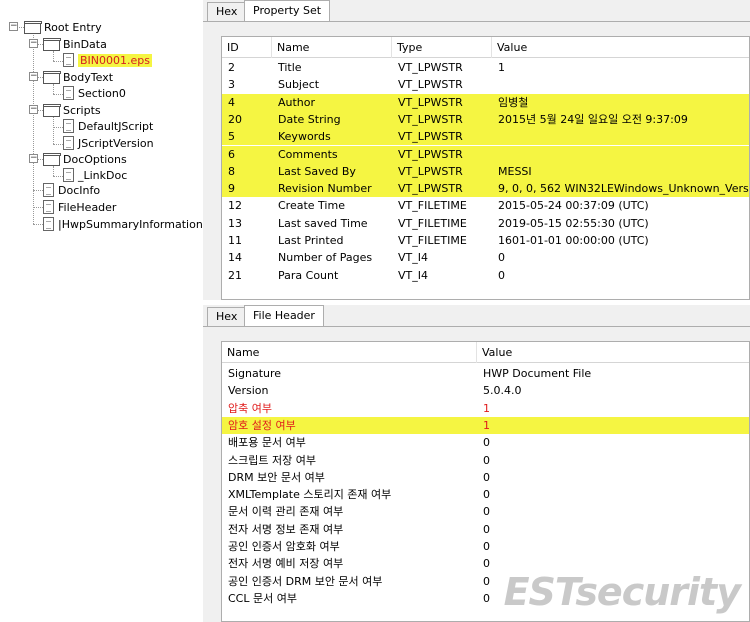 The height and width of the screenshot is (622, 750). Describe the element at coordinates (485, 390) in the screenshot. I see `table-row: Version 5.0.4.0` at that location.